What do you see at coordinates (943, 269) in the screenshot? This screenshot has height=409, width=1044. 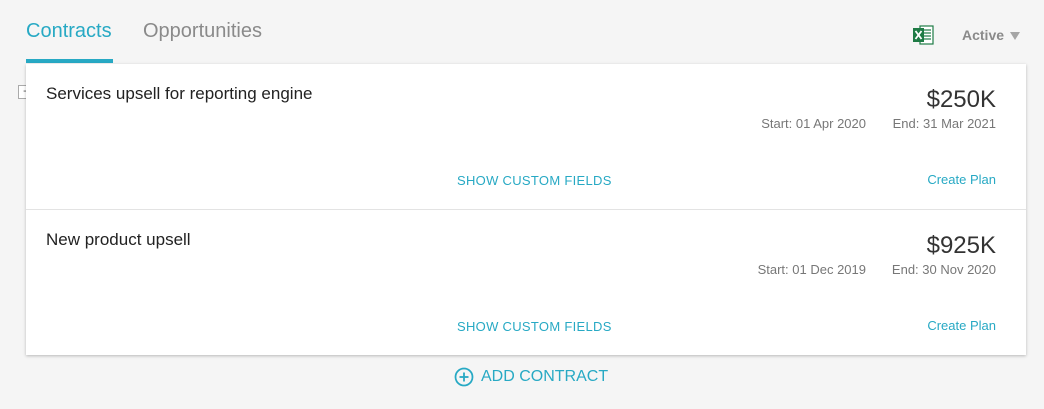 I see `contract-end-date: End: 30 Nov 2020` at bounding box center [943, 269].